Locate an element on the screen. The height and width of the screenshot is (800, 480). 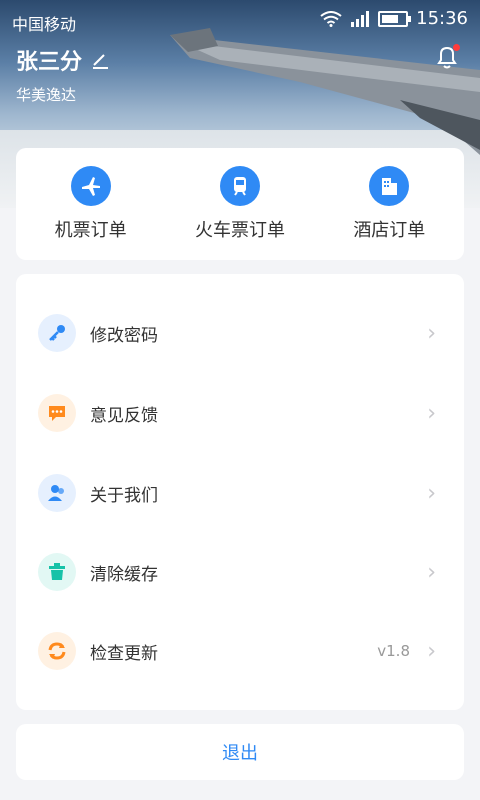
notification-badge is located at coordinates (456, 47).